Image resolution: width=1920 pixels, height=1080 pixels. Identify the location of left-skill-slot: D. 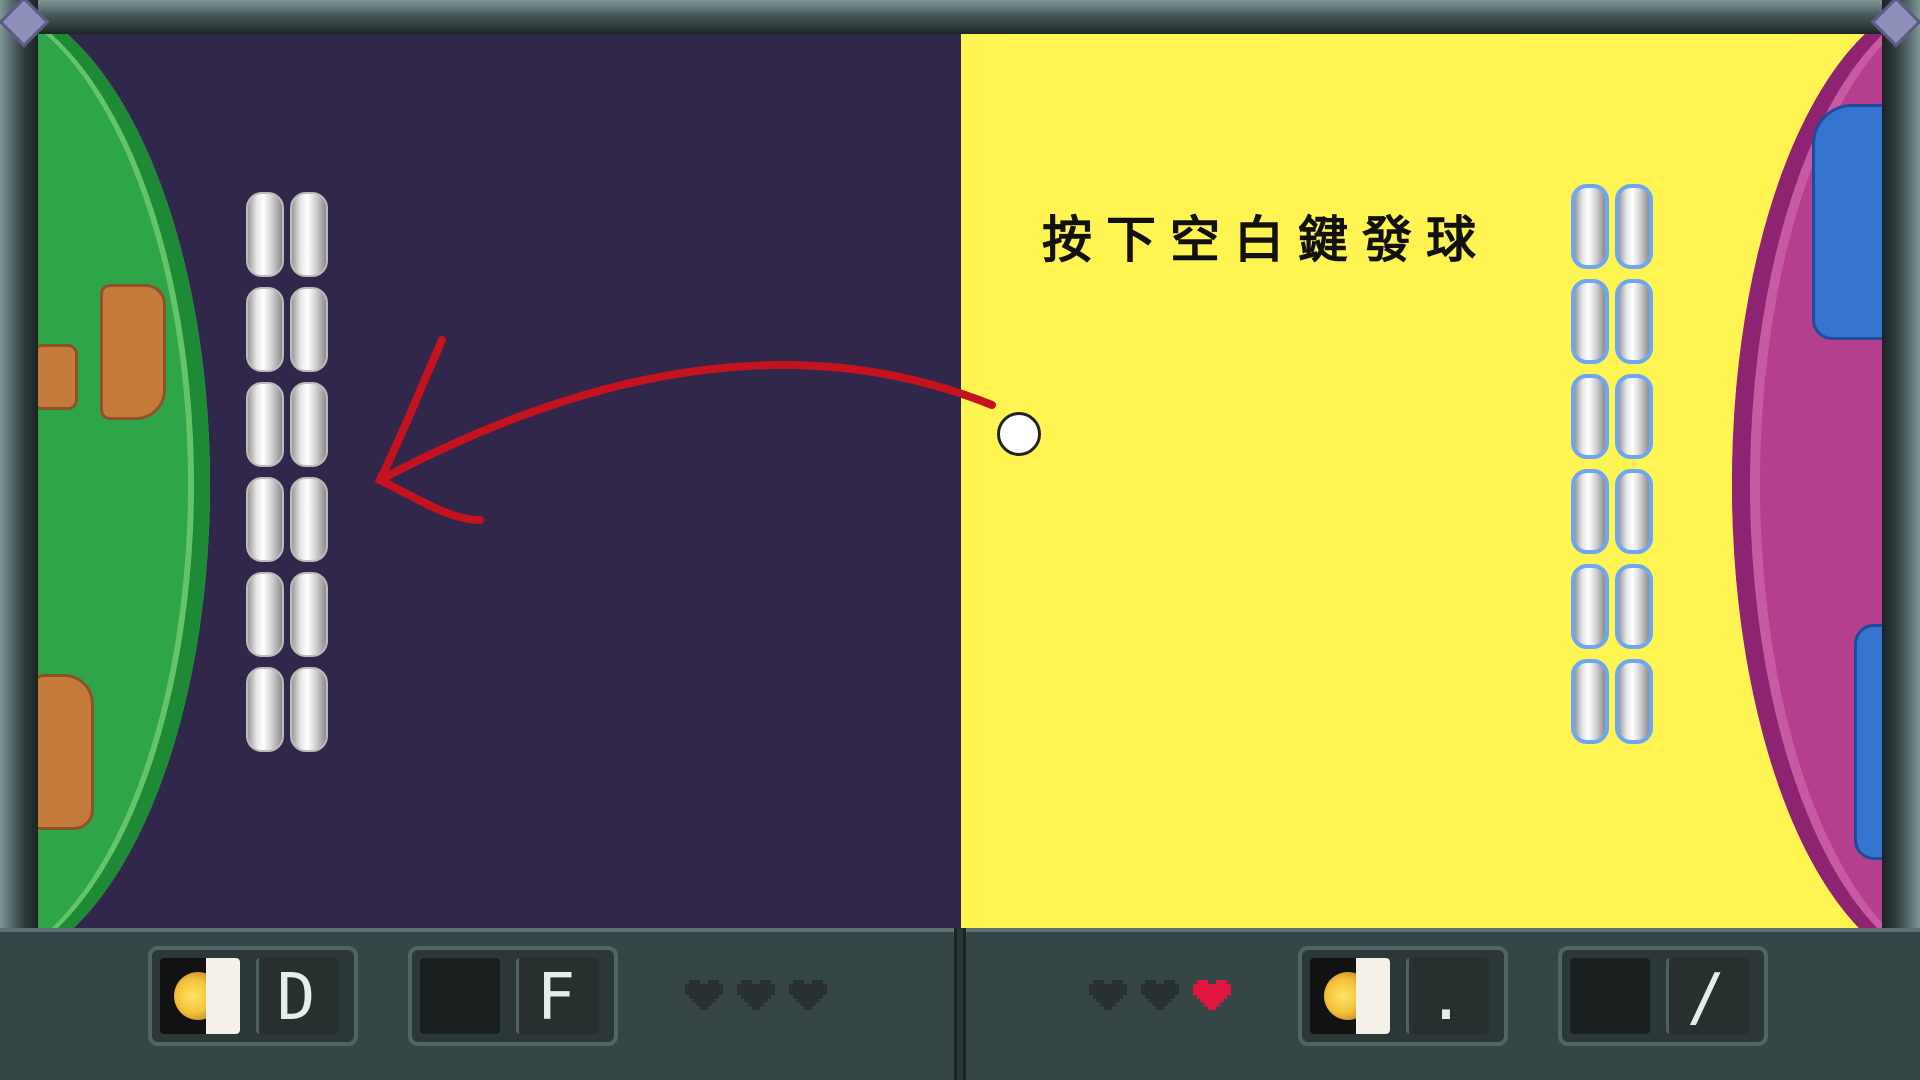
(253, 996).